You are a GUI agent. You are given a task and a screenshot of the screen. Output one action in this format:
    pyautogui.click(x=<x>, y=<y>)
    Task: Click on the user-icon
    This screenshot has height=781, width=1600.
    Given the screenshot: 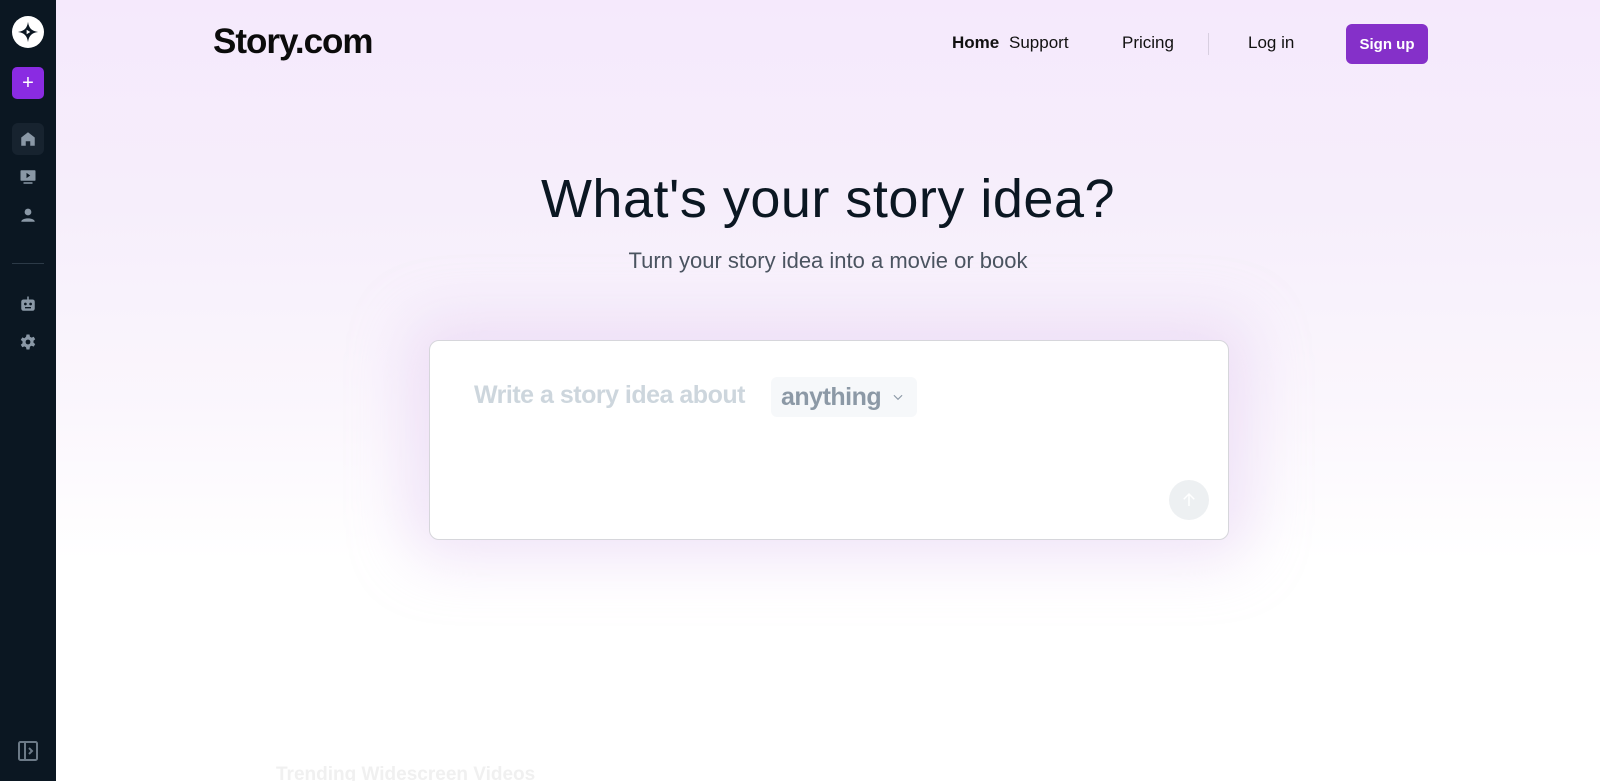 What is the action you would take?
    pyautogui.click(x=28, y=215)
    